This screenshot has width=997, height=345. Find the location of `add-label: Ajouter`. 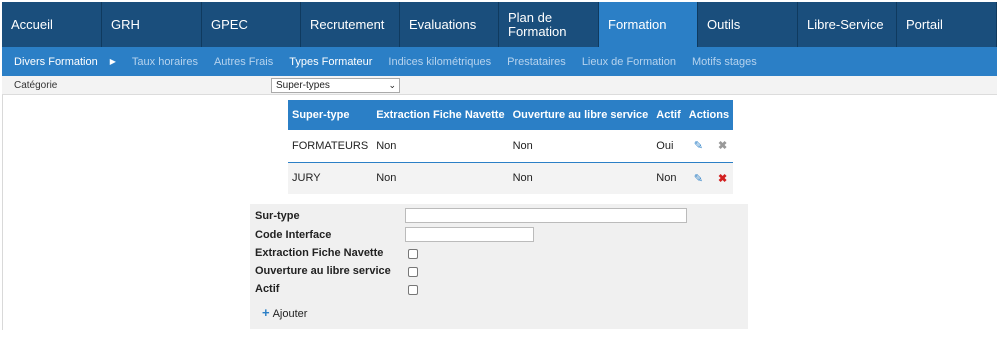

add-label: Ajouter is located at coordinates (290, 314).